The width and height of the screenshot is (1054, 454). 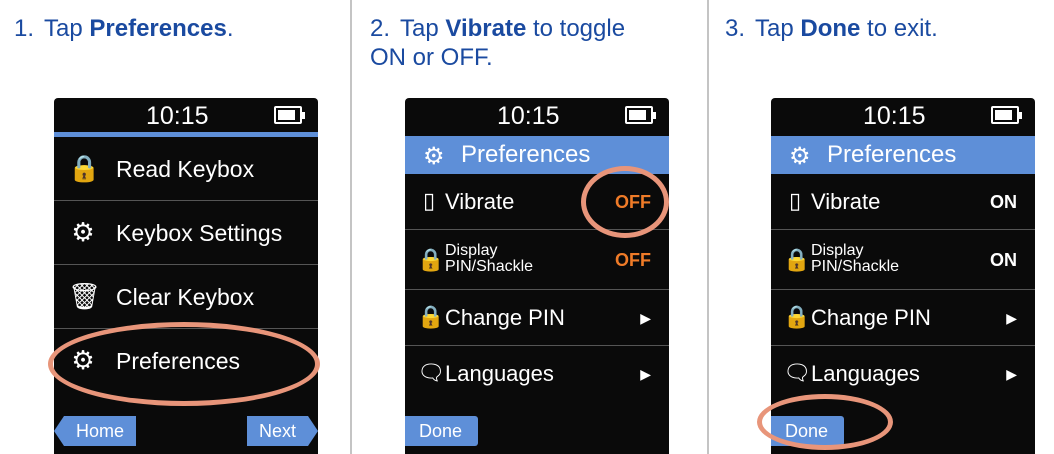 What do you see at coordinates (186, 169) in the screenshot?
I see `menu-item-read-keybox: 🔒 Read Keybox` at bounding box center [186, 169].